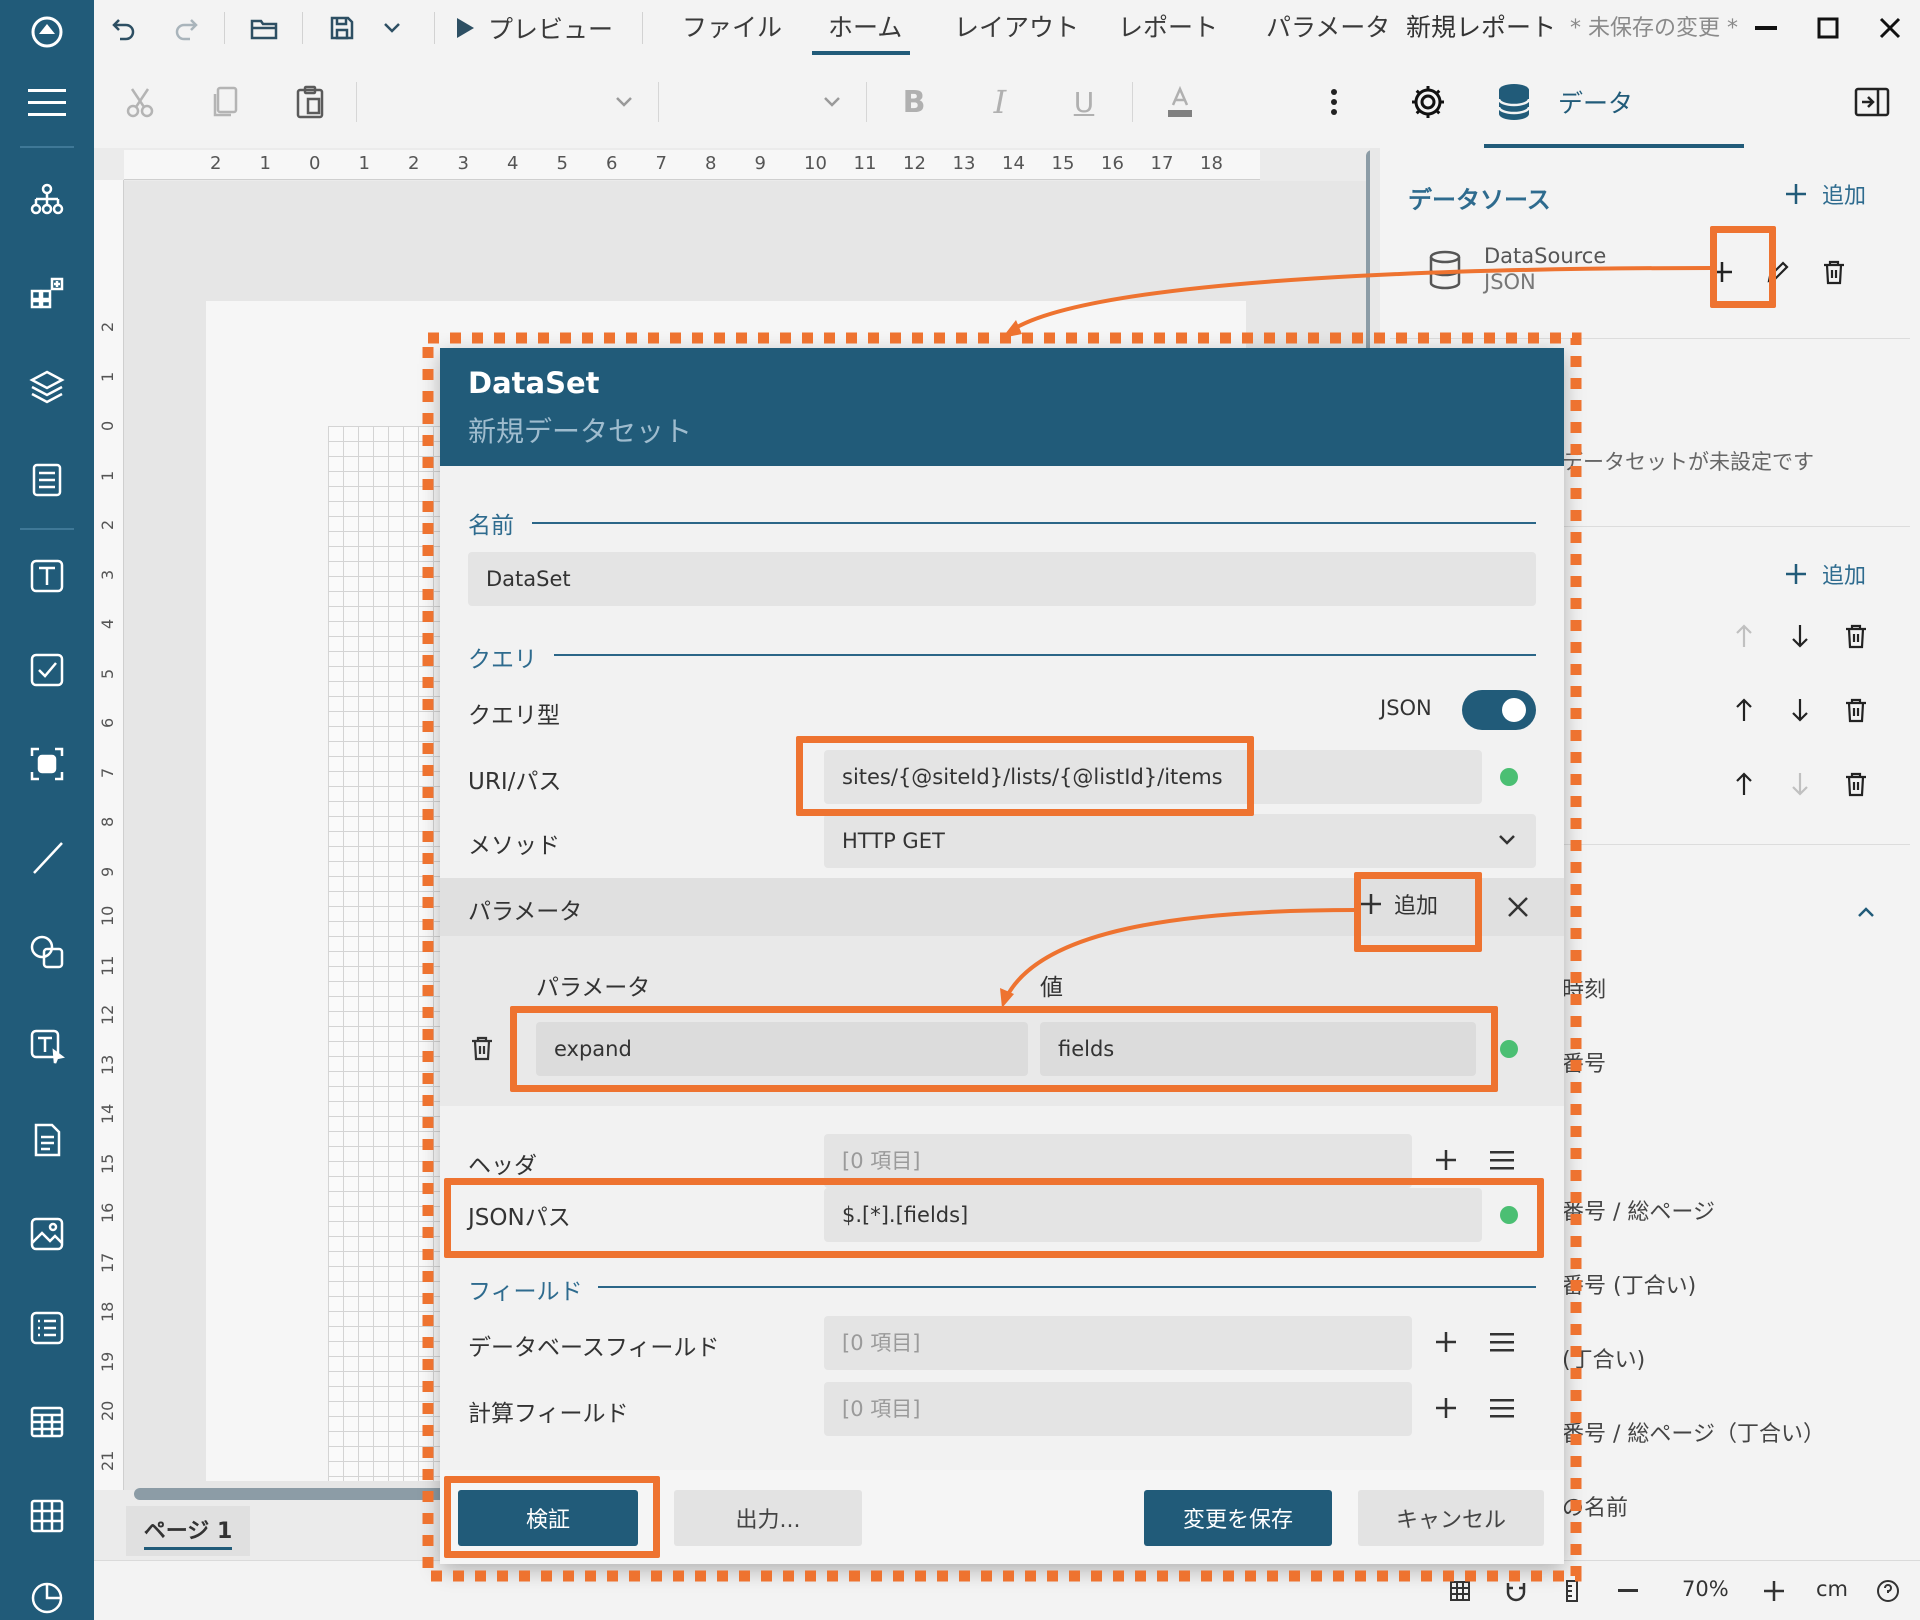  Describe the element at coordinates (1446, 1160) in the screenshot. I see `headers-add-plus-icon` at that location.